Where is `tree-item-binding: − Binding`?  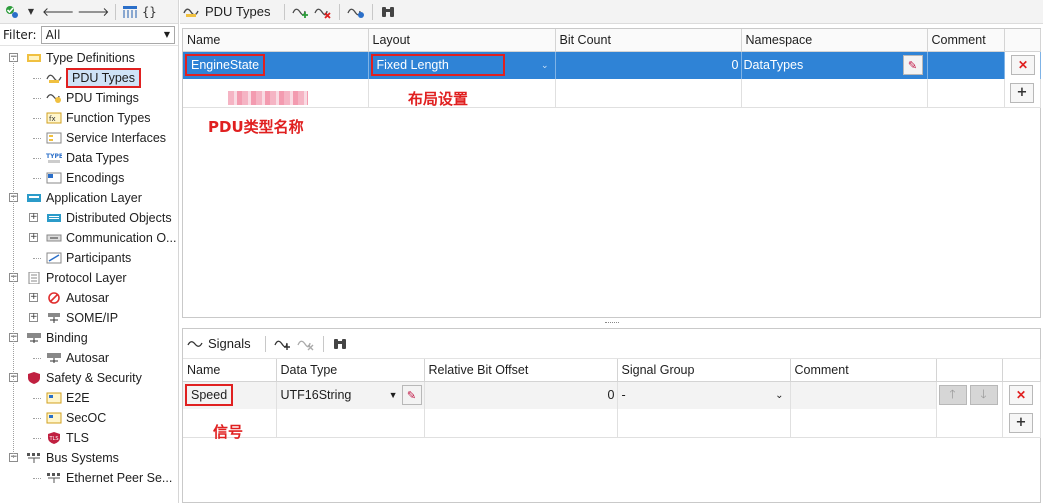
tree-item-binding: − Binding is located at coordinates (89, 338).